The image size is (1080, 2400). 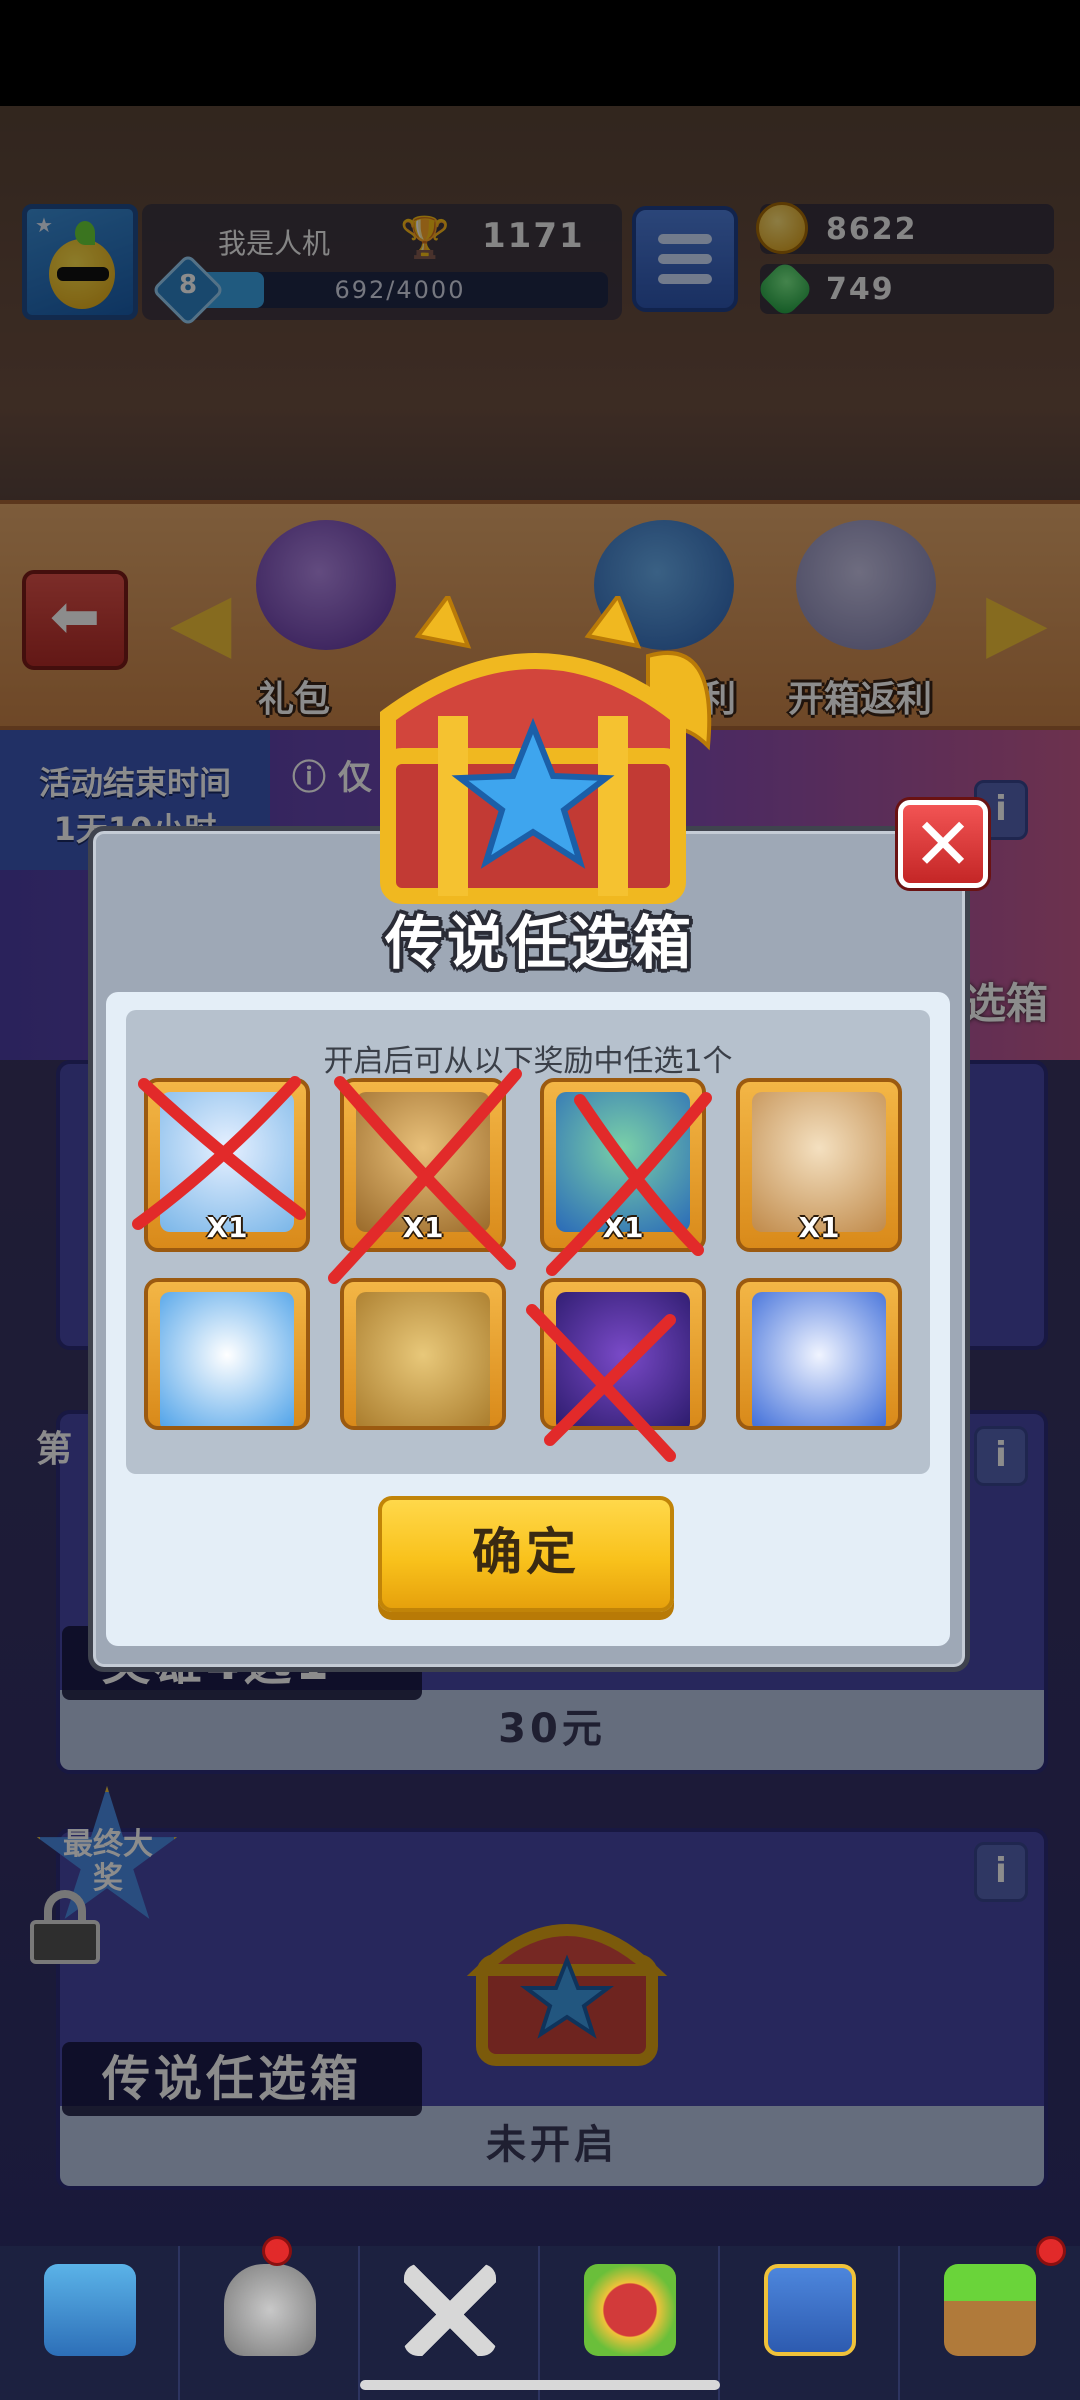 What do you see at coordinates (540, 2385) in the screenshot?
I see `home-indicator` at bounding box center [540, 2385].